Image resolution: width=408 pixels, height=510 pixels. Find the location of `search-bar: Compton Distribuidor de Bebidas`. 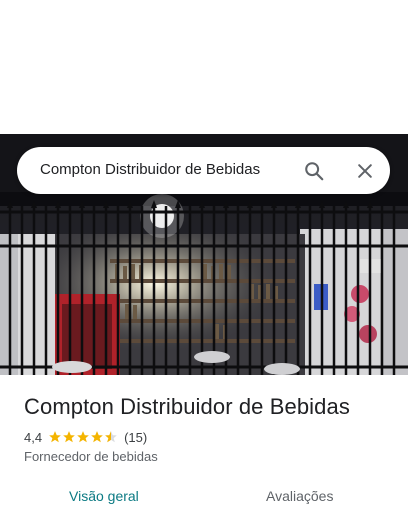

search-bar: Compton Distribuidor de Bebidas is located at coordinates (203, 170).